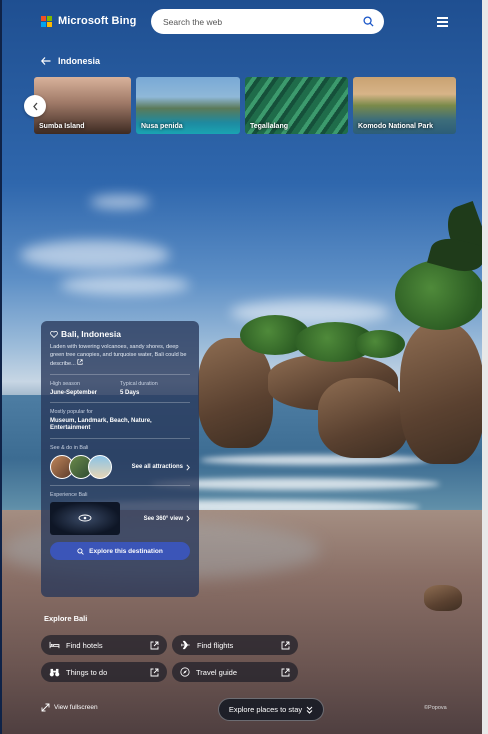  Describe the element at coordinates (65, 384) in the screenshot. I see `high-season-label: High season` at that location.